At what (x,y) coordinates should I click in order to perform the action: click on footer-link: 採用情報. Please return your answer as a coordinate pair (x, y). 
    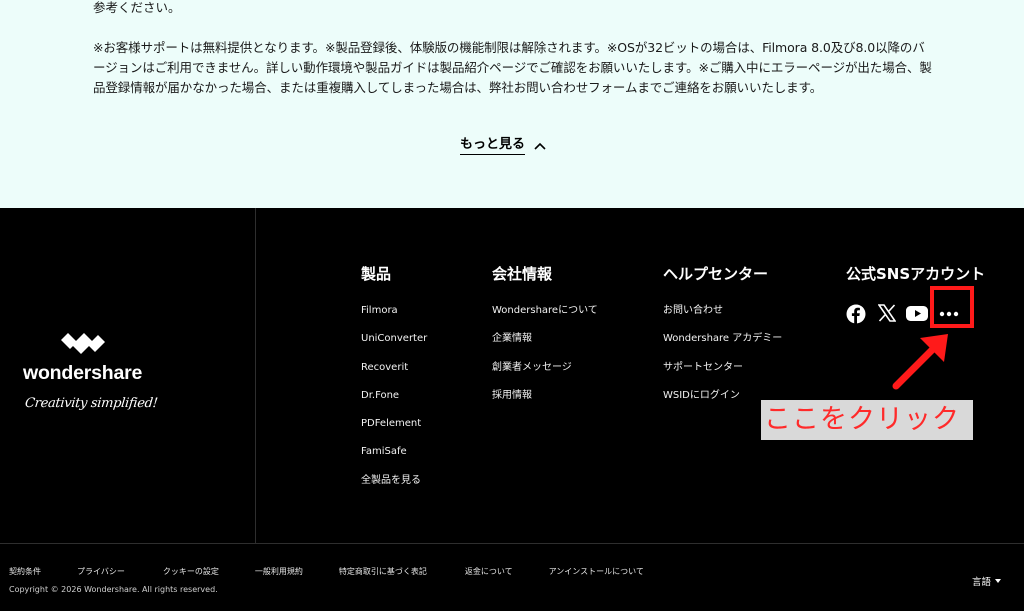
    Looking at the image, I should click on (545, 396).